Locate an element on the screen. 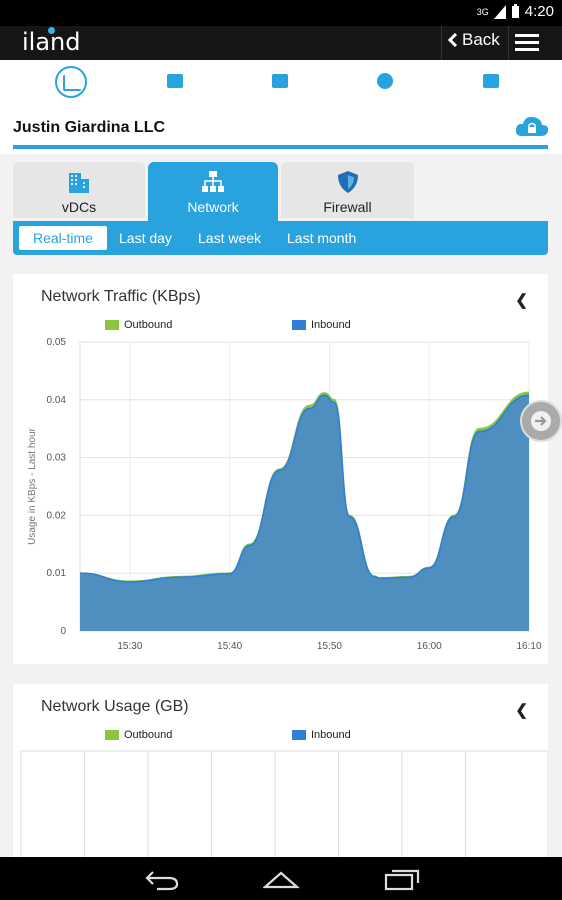  billing-icon is located at coordinates (175, 81).